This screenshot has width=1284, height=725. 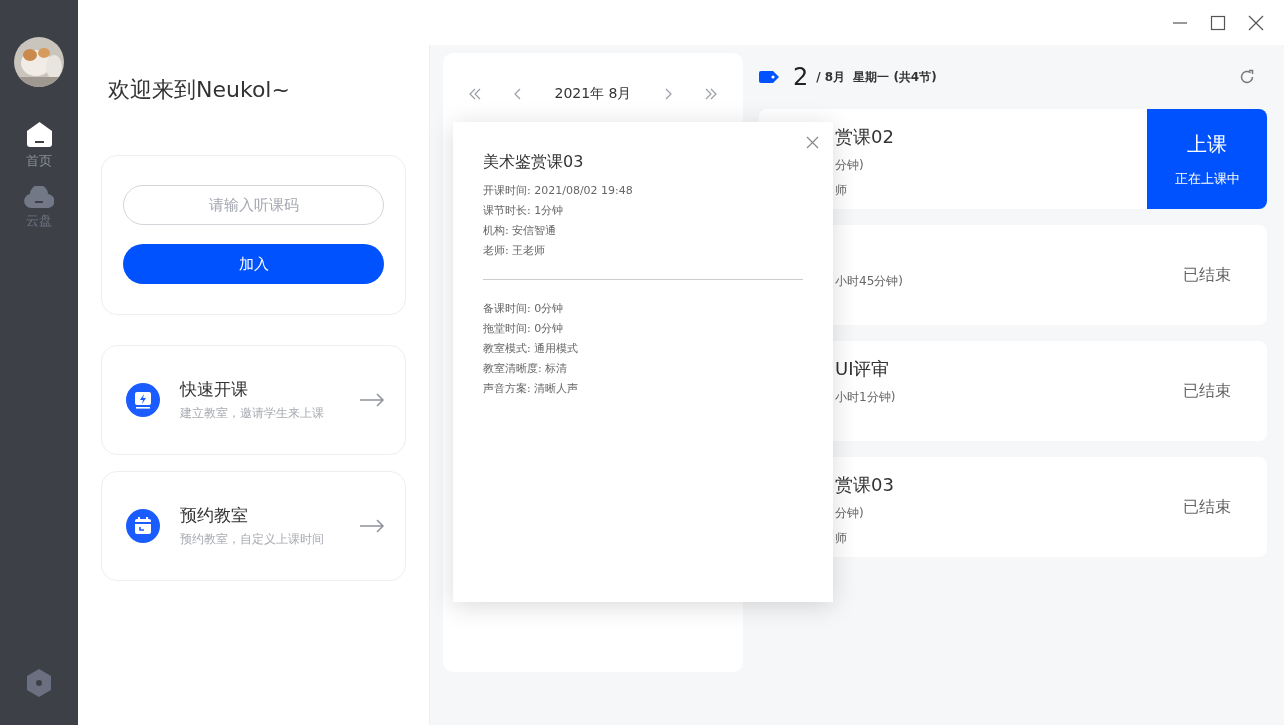 What do you see at coordinates (518, 94) in the screenshot?
I see `chevron-left-icon` at bounding box center [518, 94].